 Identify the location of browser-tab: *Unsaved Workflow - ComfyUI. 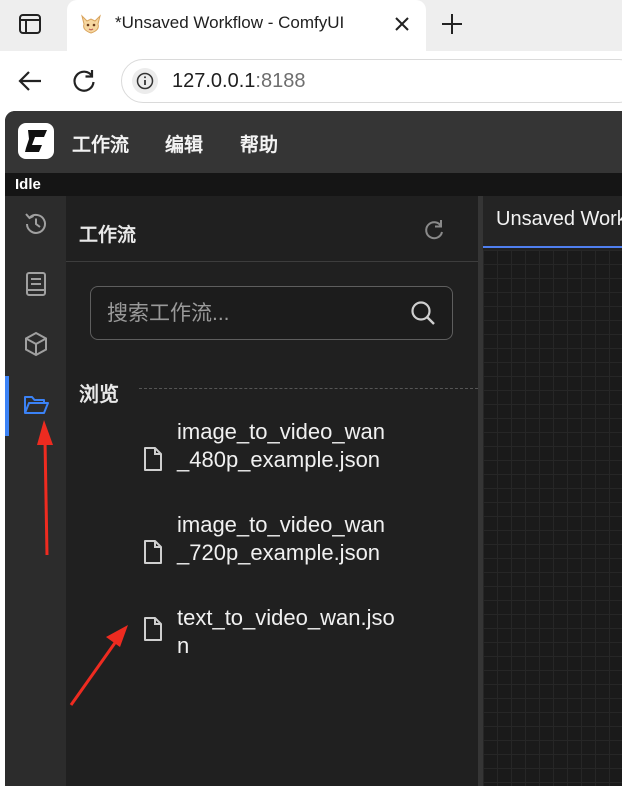
(246, 25).